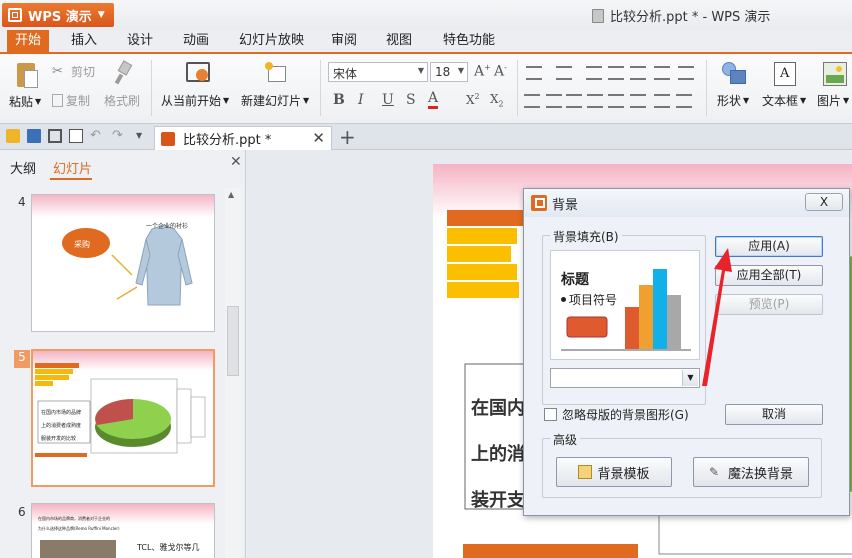 This screenshot has width=852, height=558. I want to click on format-painter-button: 格式刷, so click(122, 100).